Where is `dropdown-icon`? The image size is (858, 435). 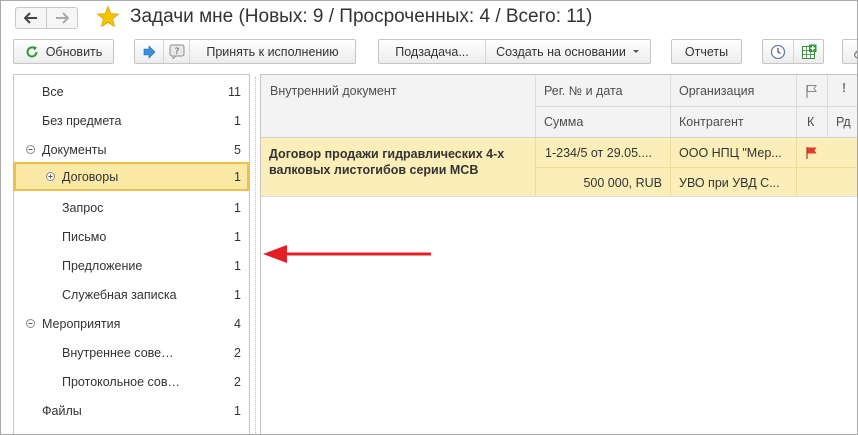
dropdown-icon is located at coordinates (635, 51).